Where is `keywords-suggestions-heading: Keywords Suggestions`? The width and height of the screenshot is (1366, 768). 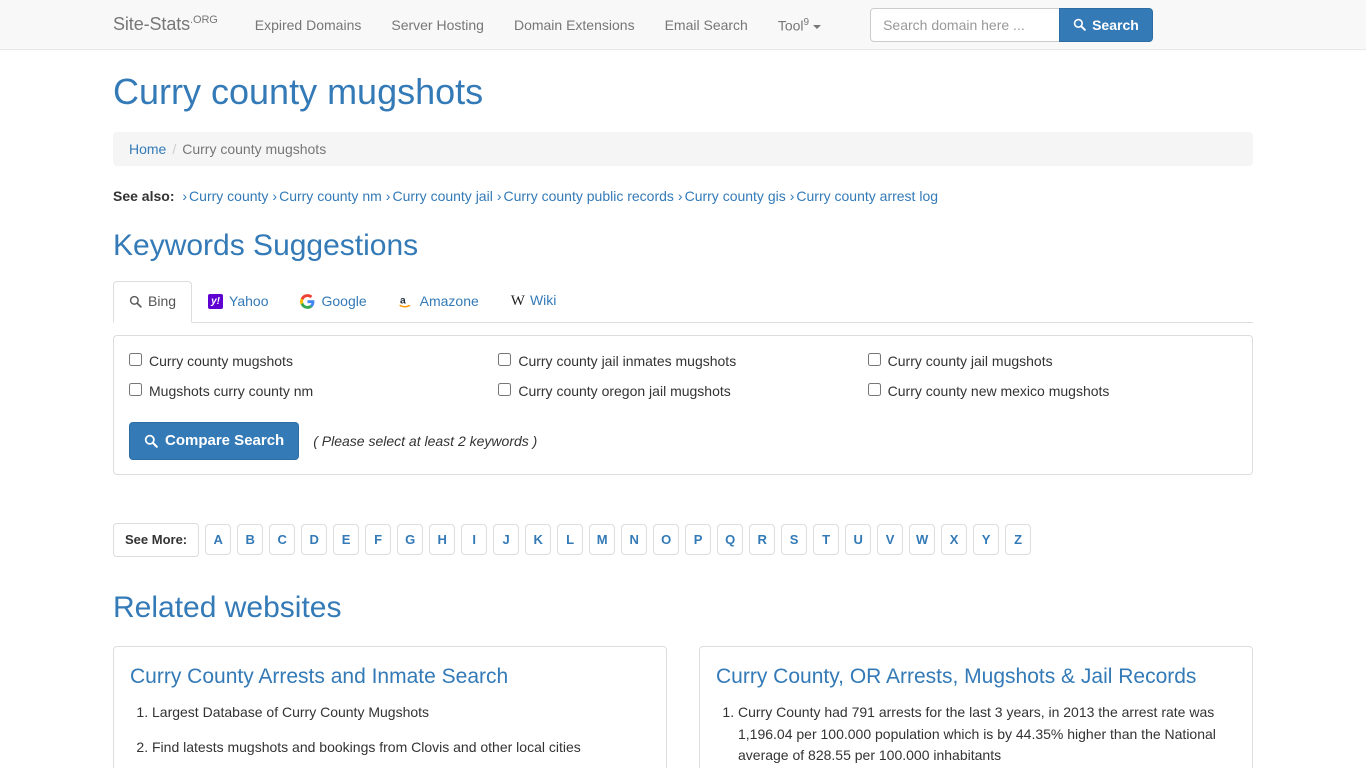 keywords-suggestions-heading: Keywords Suggestions is located at coordinates (266, 245).